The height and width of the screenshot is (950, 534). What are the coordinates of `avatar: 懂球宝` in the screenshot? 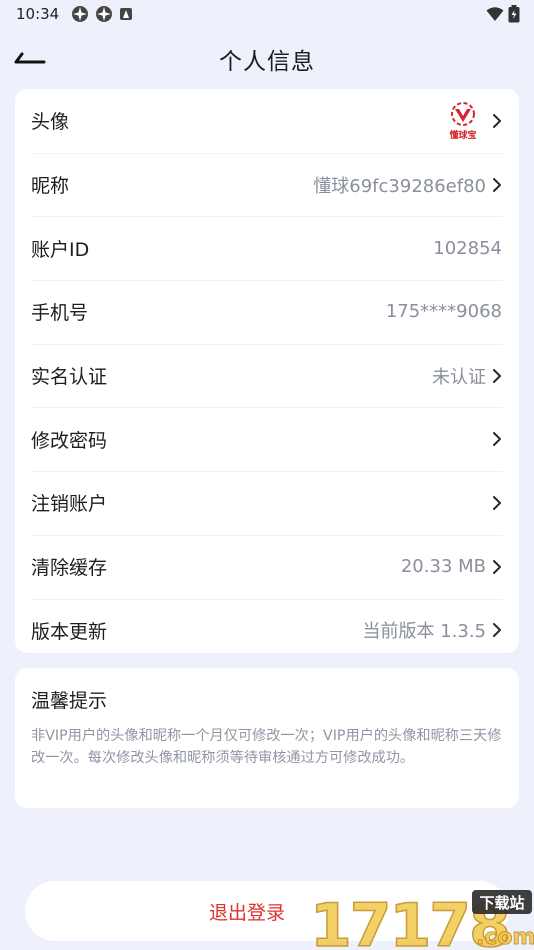 It's located at (463, 121).